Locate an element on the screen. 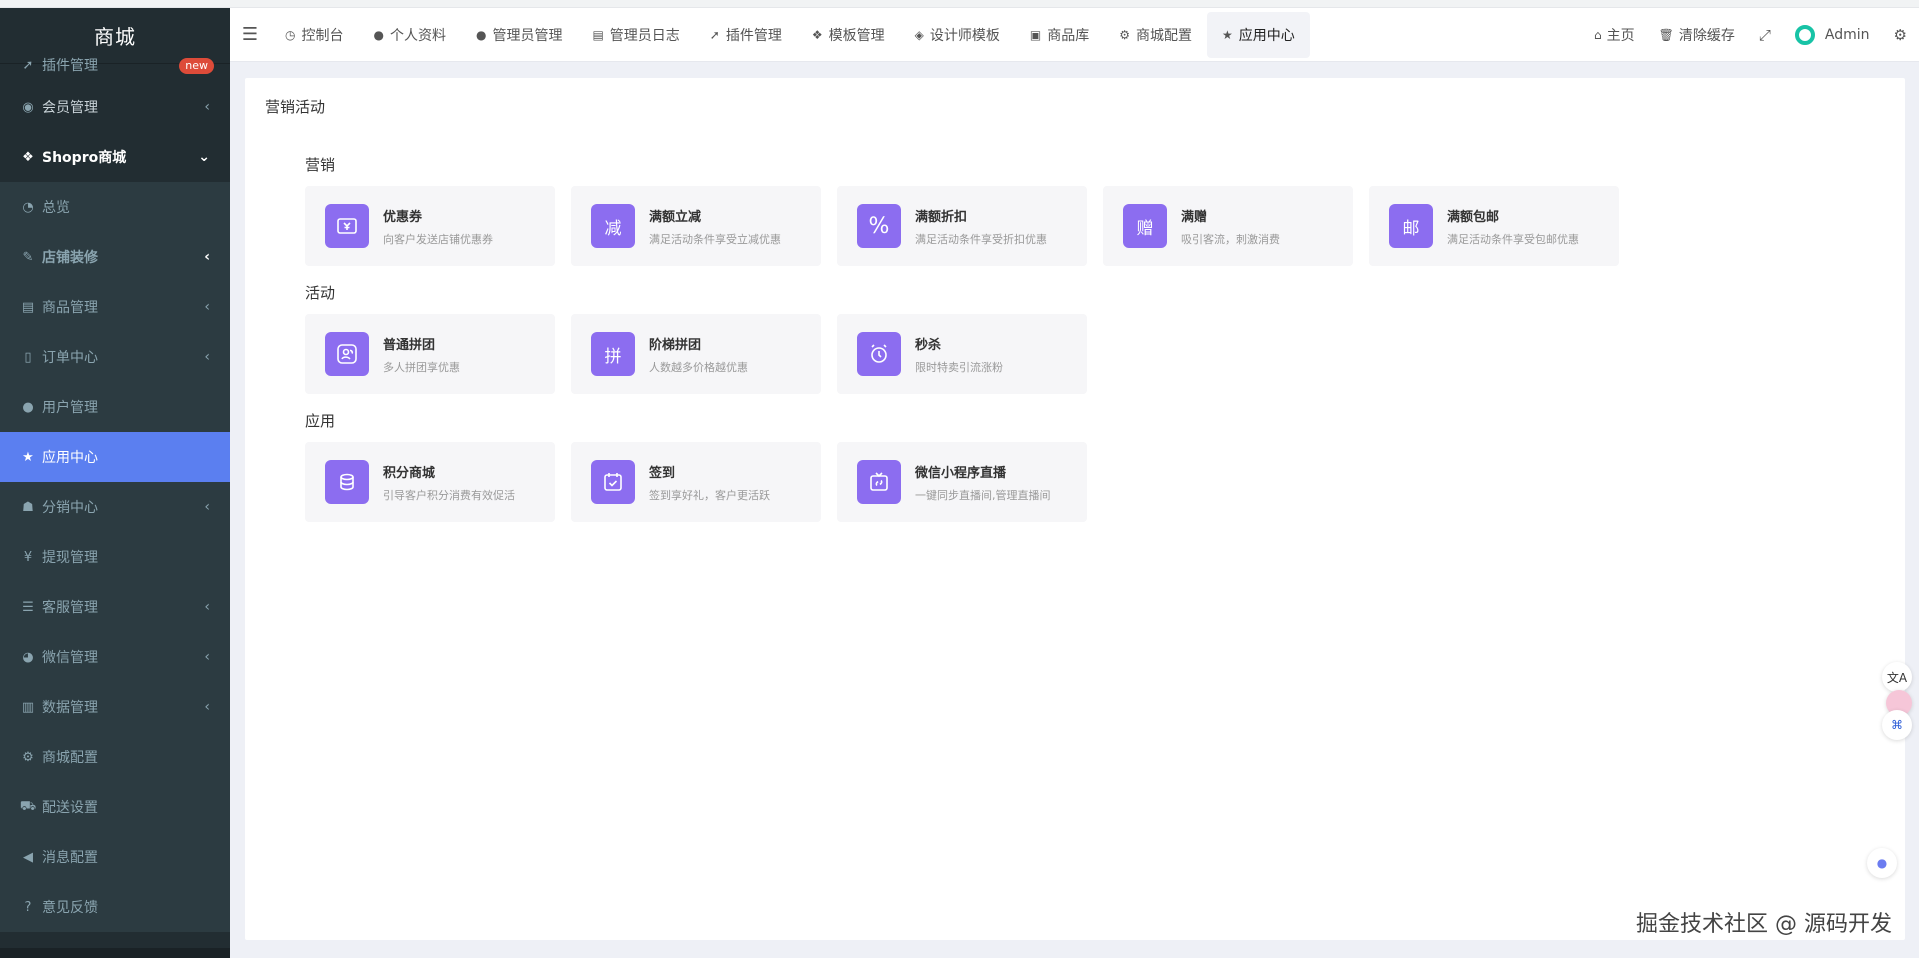 Image resolution: width=1919 pixels, height=958 pixels. fullscreen-button: ⤢ is located at coordinates (1765, 35).